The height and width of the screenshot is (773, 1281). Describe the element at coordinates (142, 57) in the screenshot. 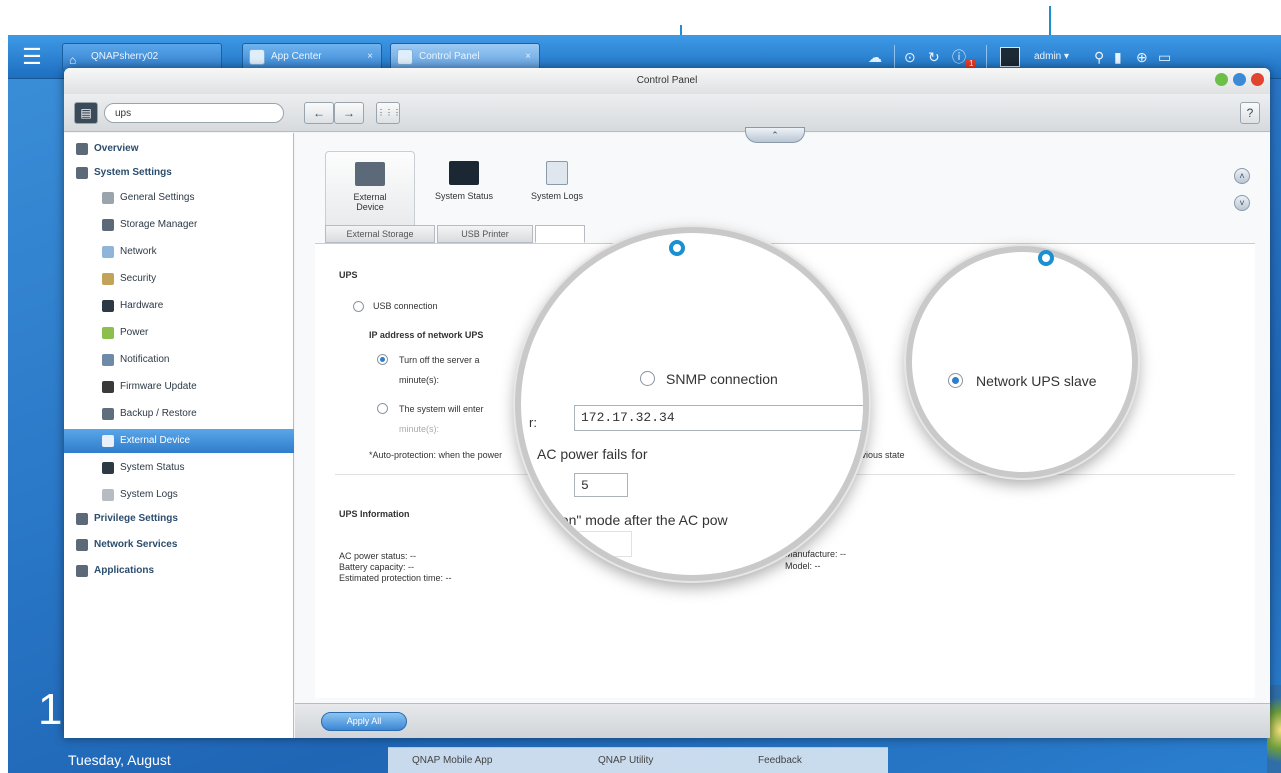

I see `taskbar-home-tab: ⌂ QNAPsherry02` at that location.